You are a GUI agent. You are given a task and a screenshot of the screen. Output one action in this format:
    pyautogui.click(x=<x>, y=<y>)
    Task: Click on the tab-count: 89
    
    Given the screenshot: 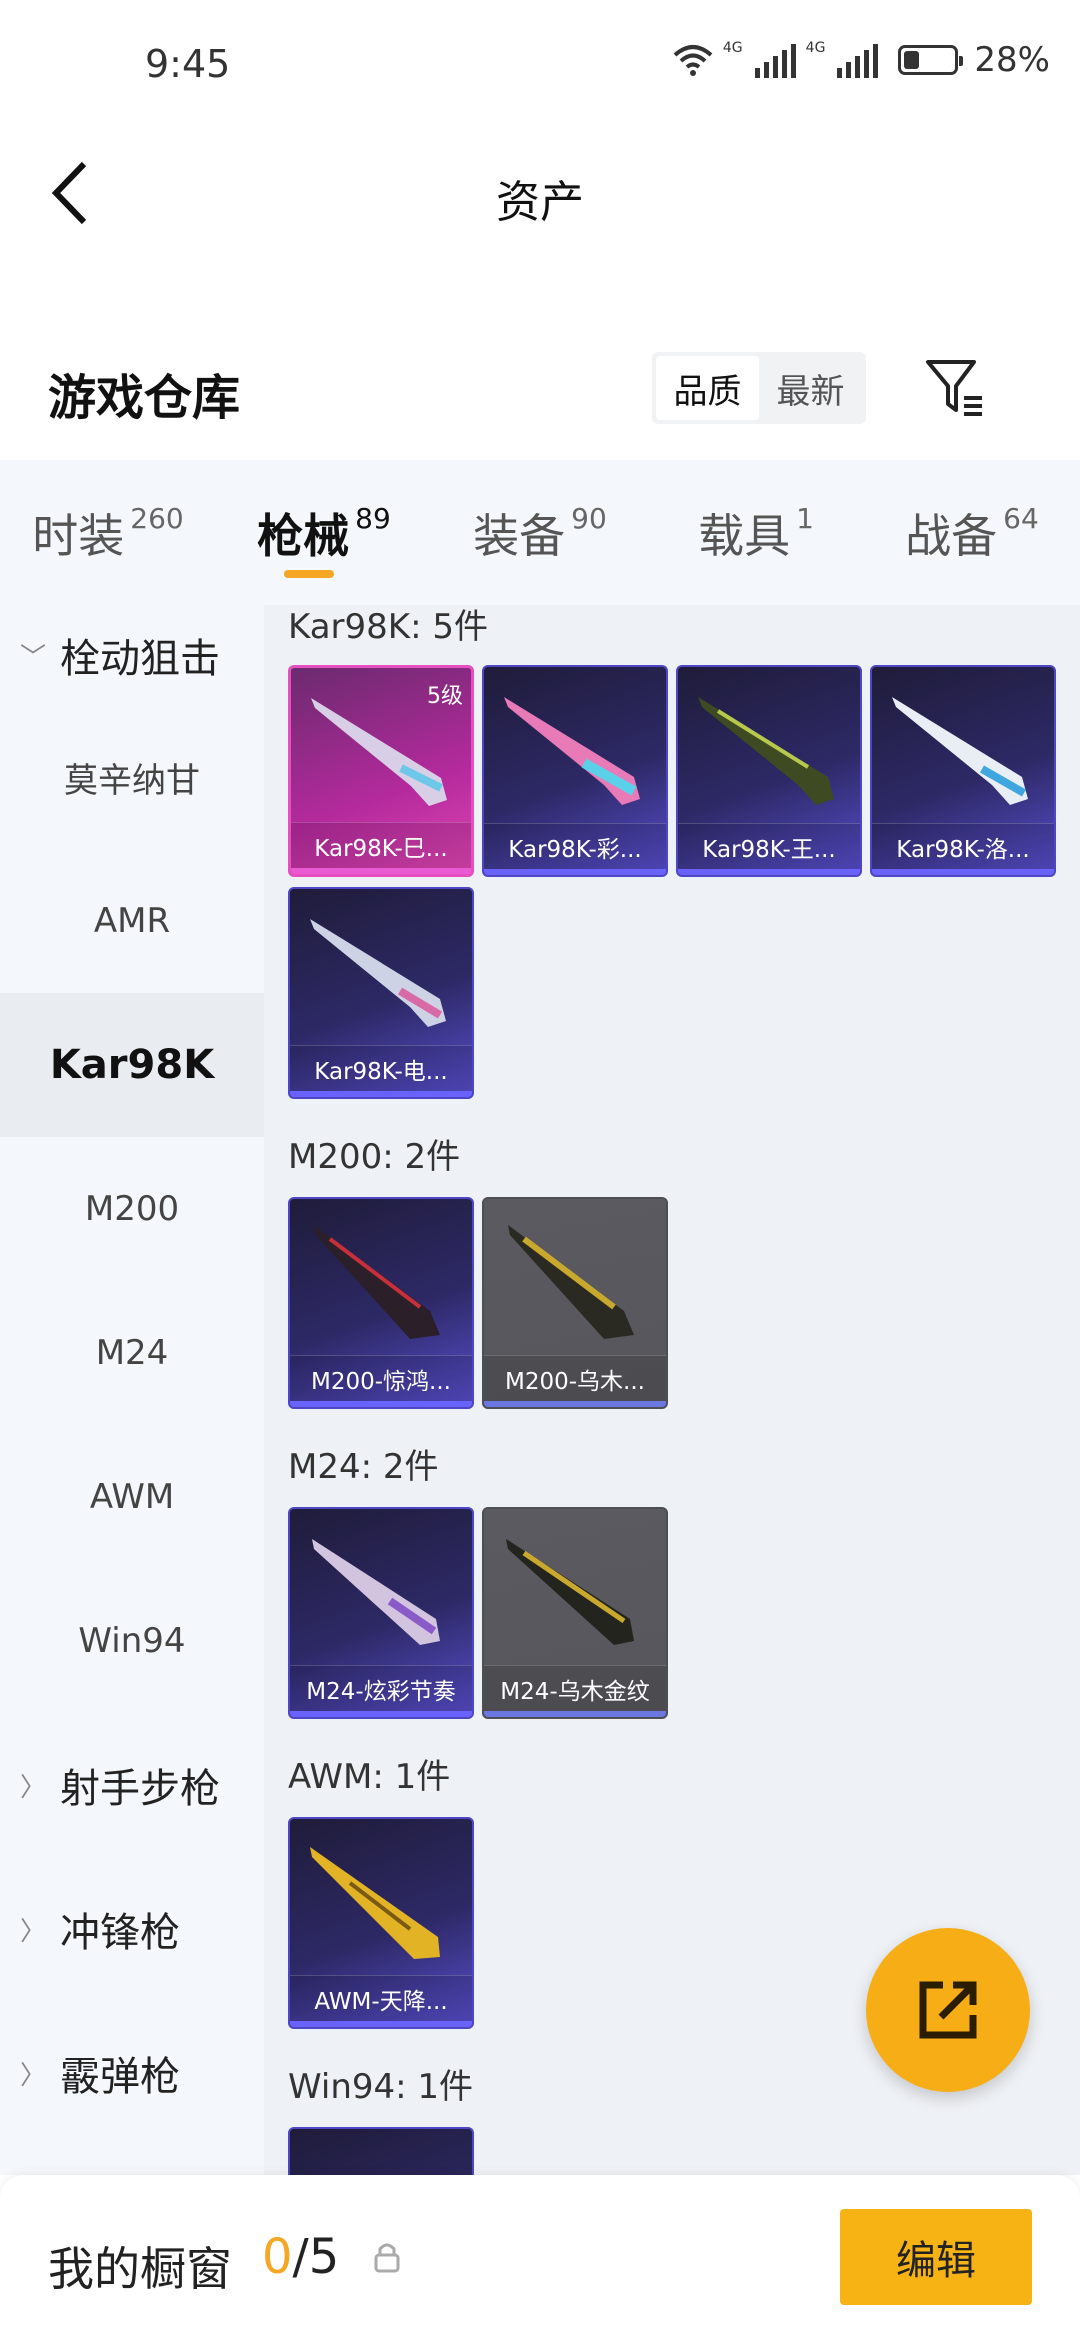 What is the action you would take?
    pyautogui.click(x=373, y=518)
    